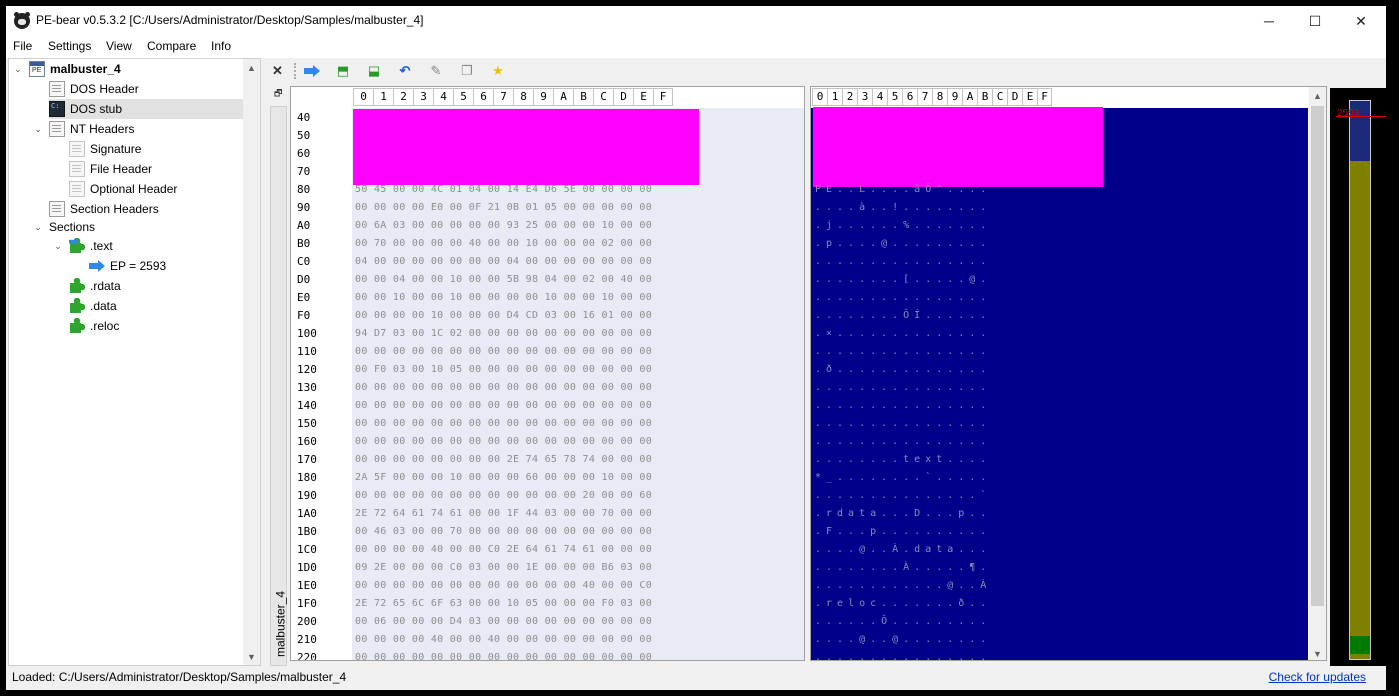 The height and width of the screenshot is (696, 1399). I want to click on tree-item-section-text: .text, so click(91, 246).